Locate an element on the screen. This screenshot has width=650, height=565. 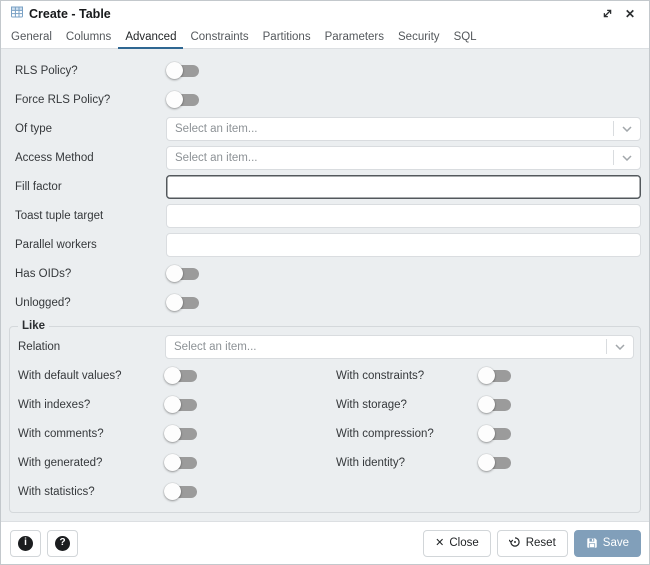
field-row-with-compression: With compression? is located at coordinates (485, 433).